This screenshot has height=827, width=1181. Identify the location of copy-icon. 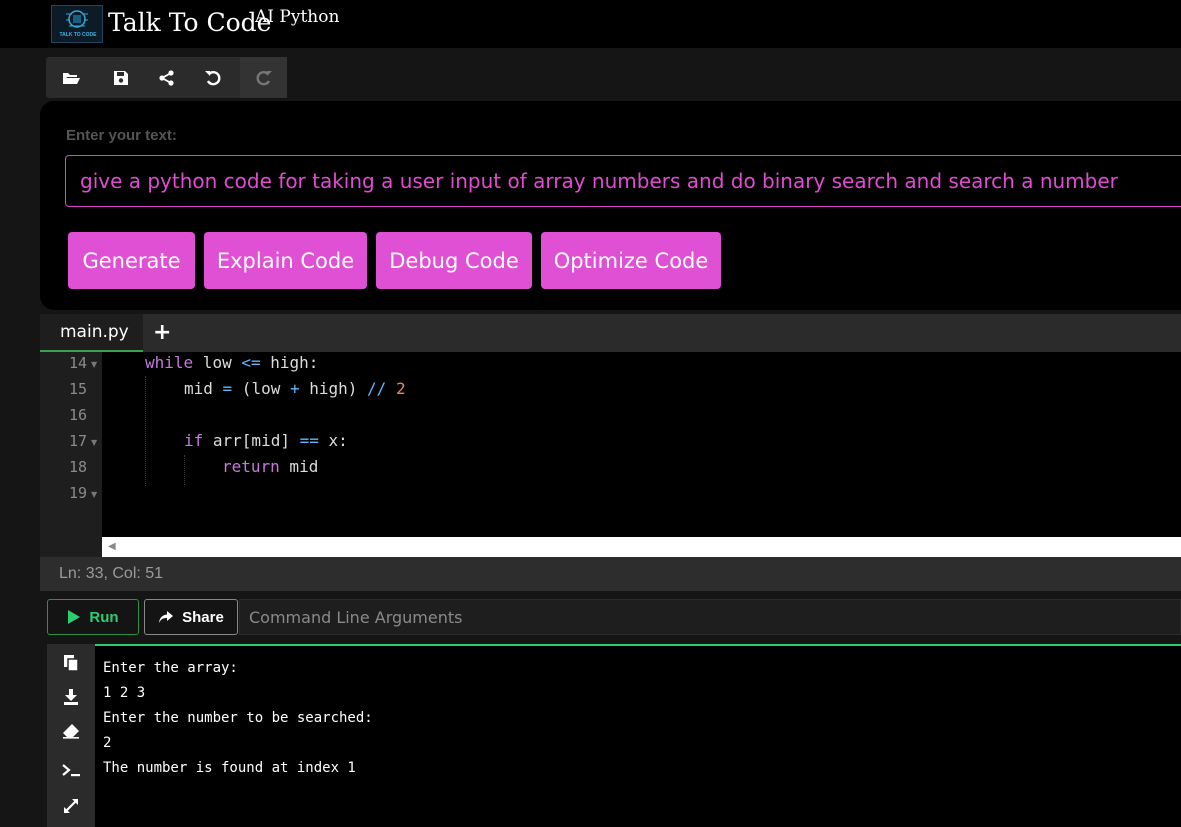
(71, 663).